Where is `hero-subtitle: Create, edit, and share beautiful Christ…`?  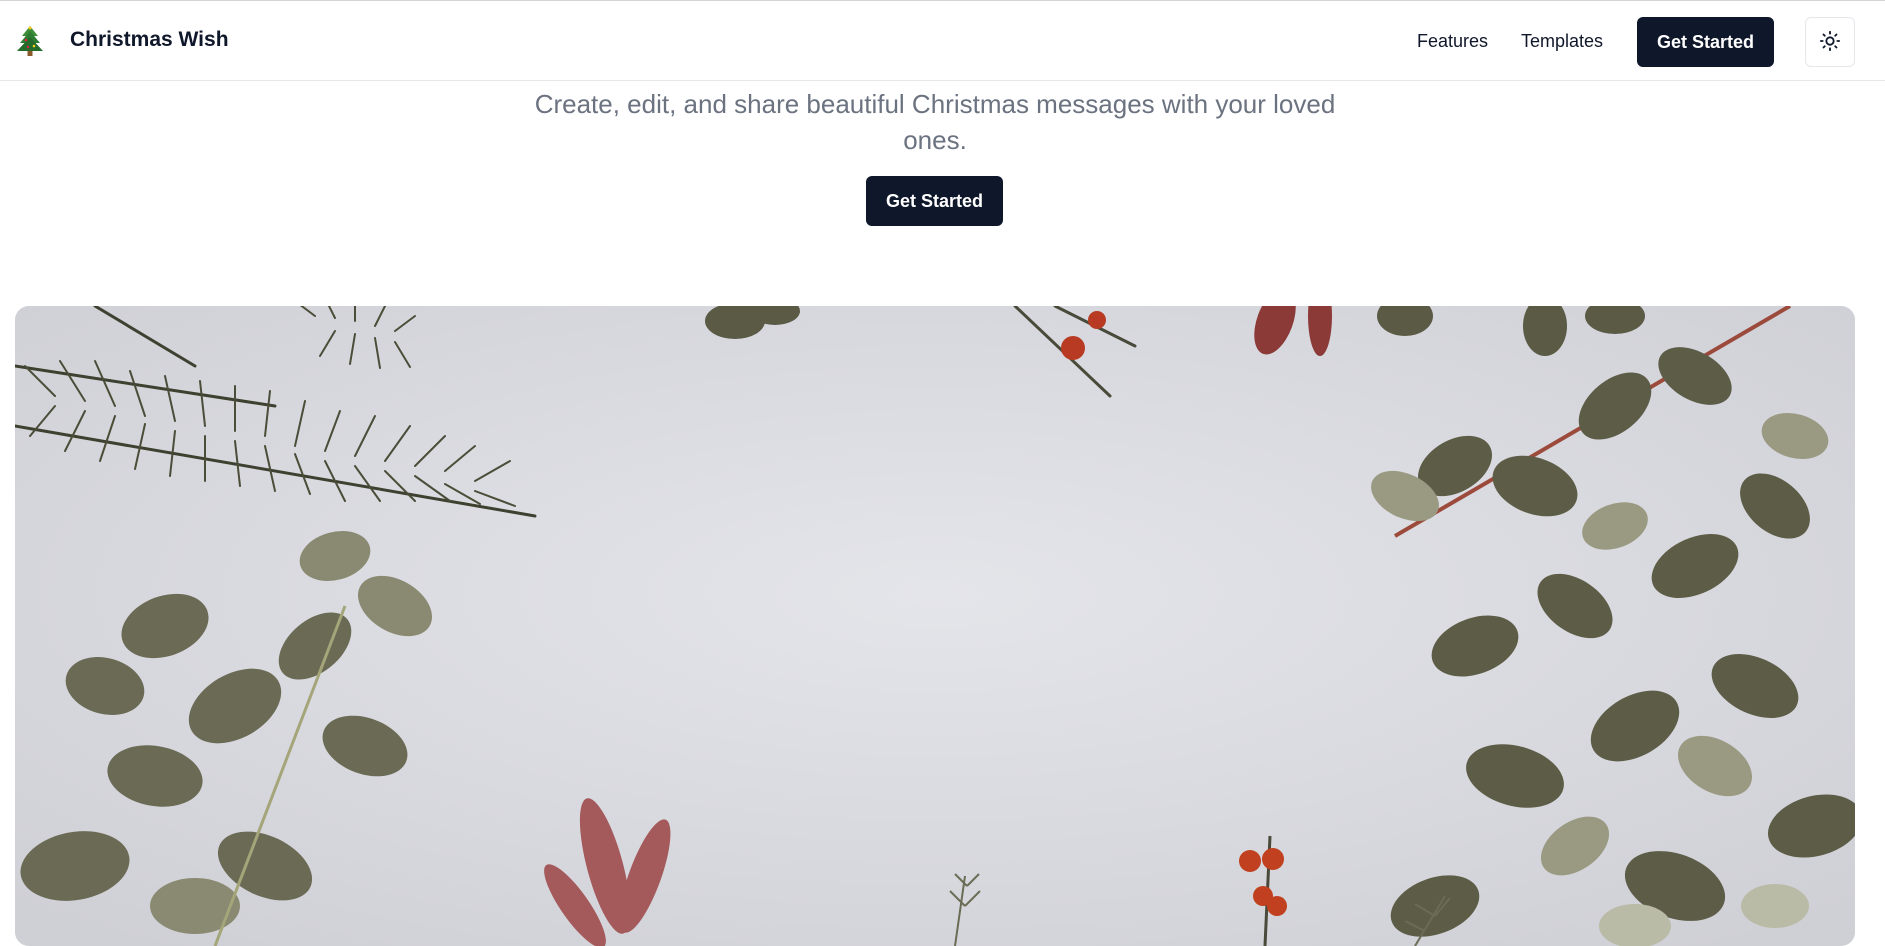
hero-subtitle: Create, edit, and share beautiful Christ… is located at coordinates (935, 122).